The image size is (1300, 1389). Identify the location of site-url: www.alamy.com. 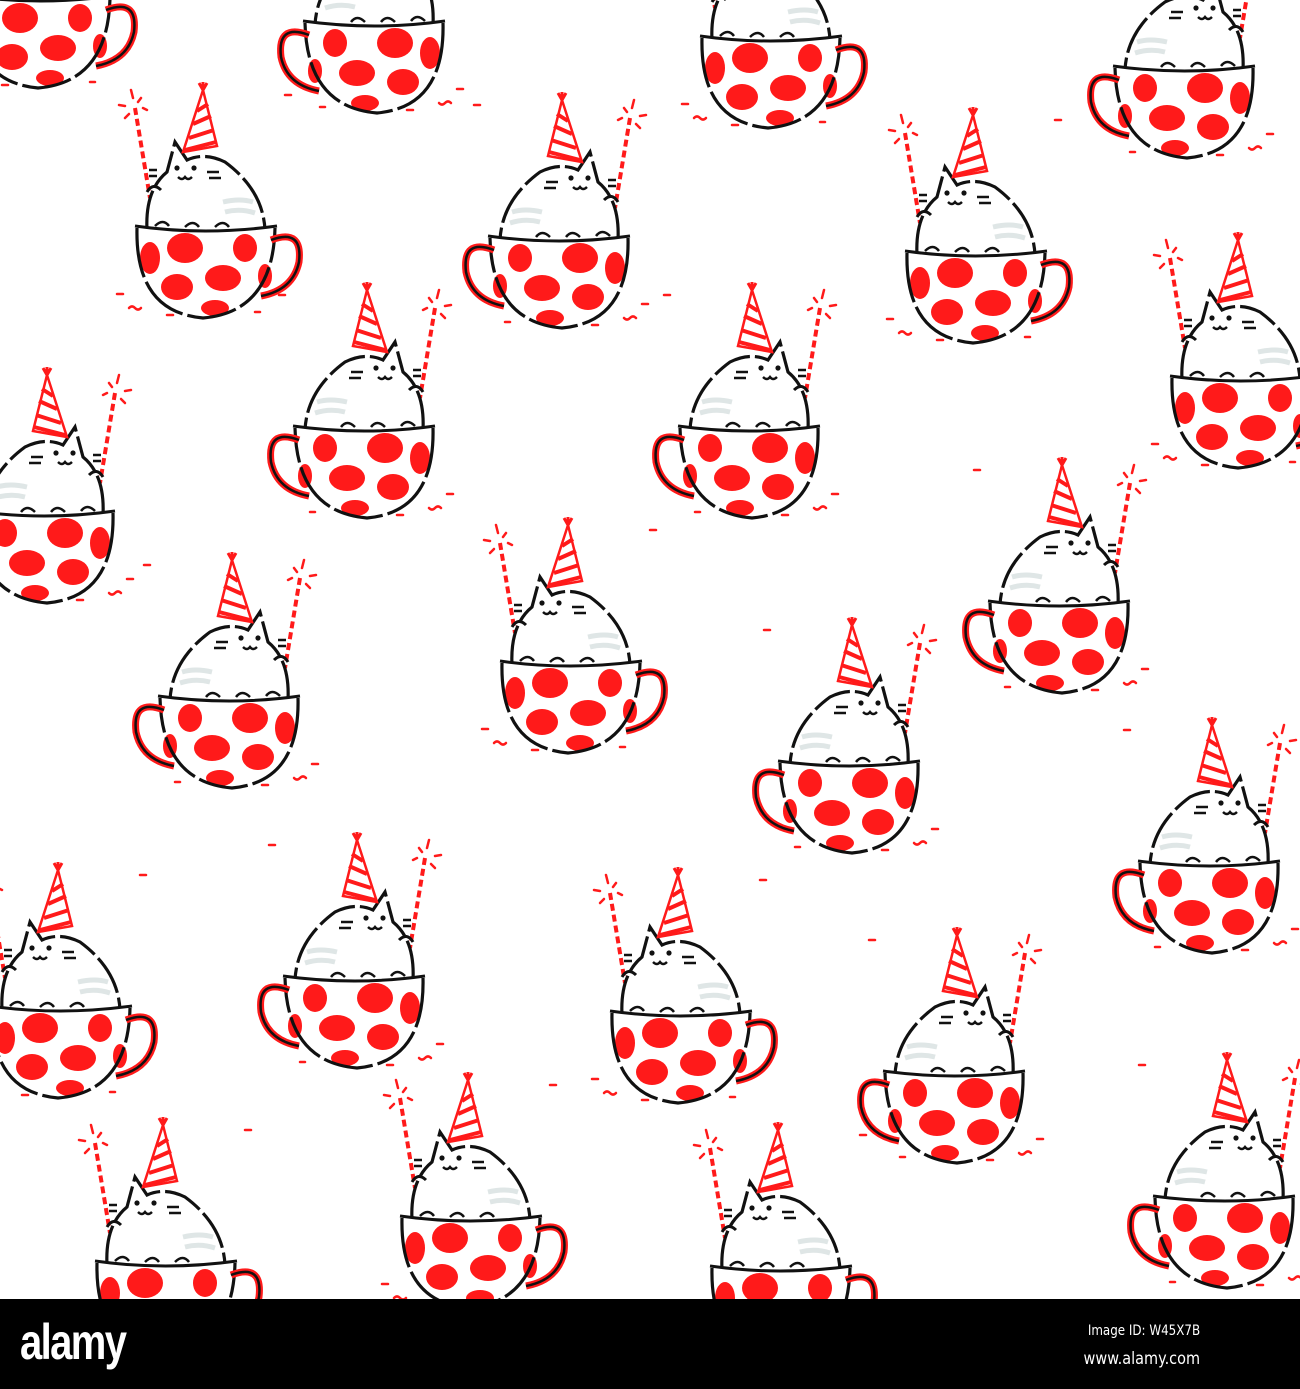
(1141, 1359).